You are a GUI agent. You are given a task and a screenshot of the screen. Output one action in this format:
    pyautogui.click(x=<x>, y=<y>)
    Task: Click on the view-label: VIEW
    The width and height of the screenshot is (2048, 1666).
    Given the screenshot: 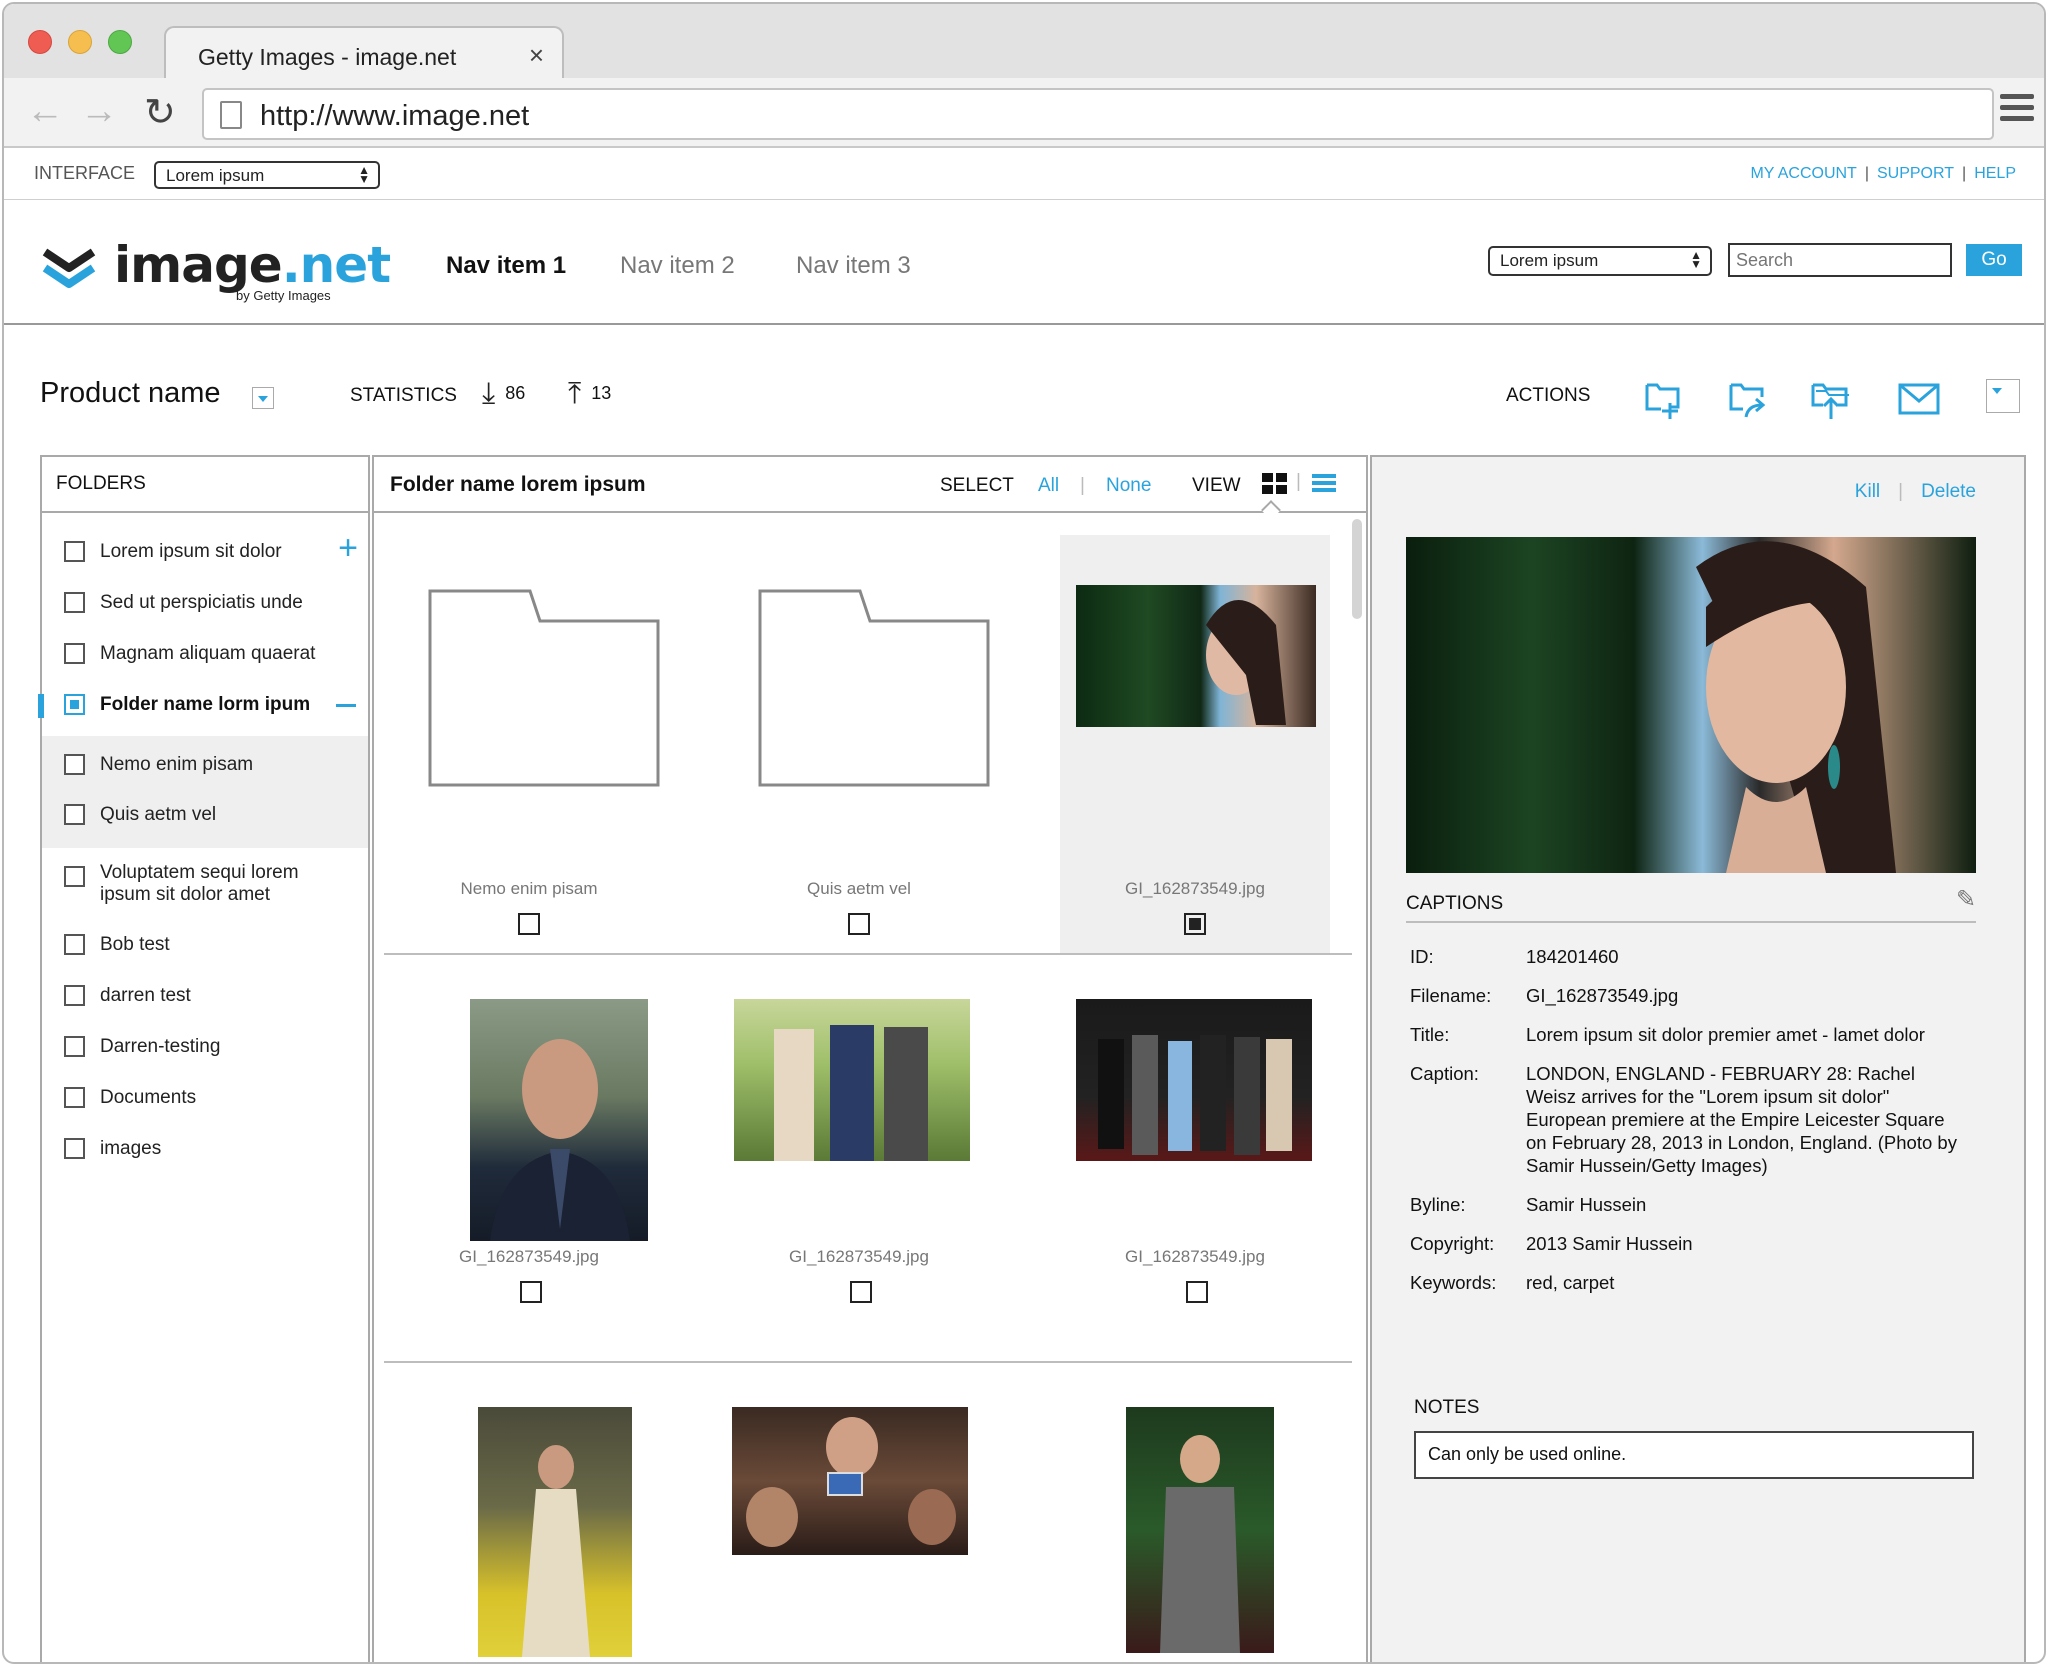 What is the action you would take?
    pyautogui.click(x=1216, y=485)
    